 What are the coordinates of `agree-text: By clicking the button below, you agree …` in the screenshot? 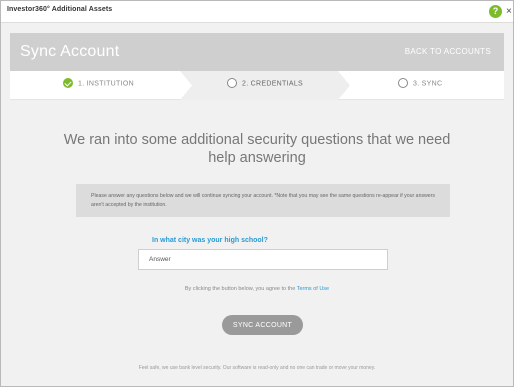 It's located at (240, 289).